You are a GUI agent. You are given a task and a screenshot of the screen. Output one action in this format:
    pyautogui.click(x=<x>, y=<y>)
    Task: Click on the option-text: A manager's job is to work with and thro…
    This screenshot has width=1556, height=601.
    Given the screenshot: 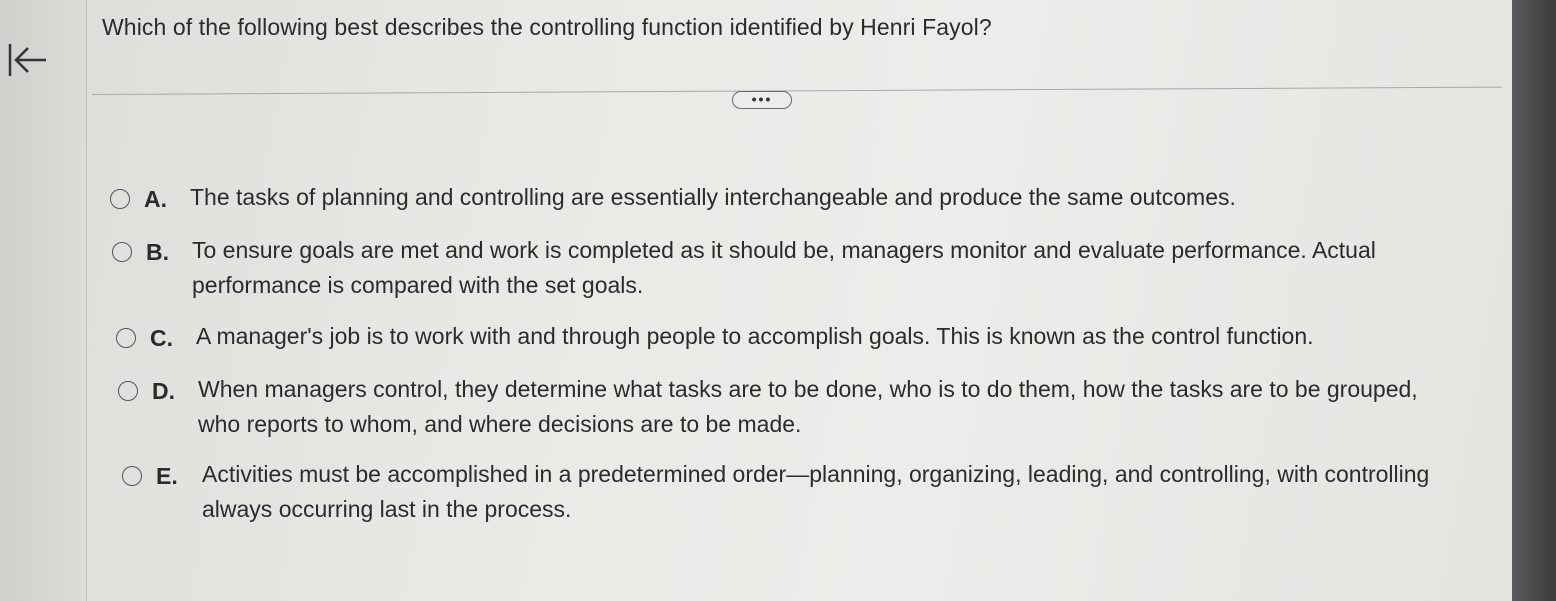 What is the action you would take?
    pyautogui.click(x=755, y=336)
    